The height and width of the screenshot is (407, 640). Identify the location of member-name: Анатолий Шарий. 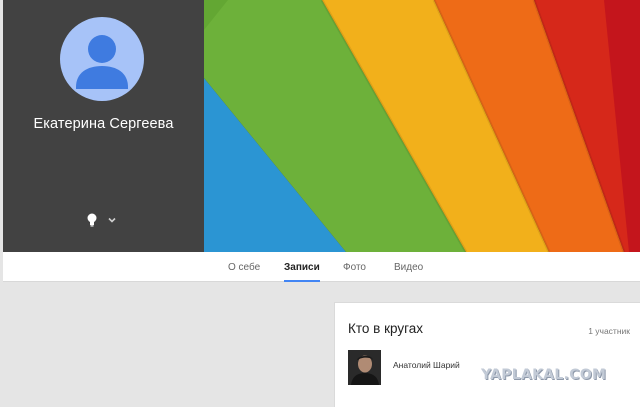
(426, 365).